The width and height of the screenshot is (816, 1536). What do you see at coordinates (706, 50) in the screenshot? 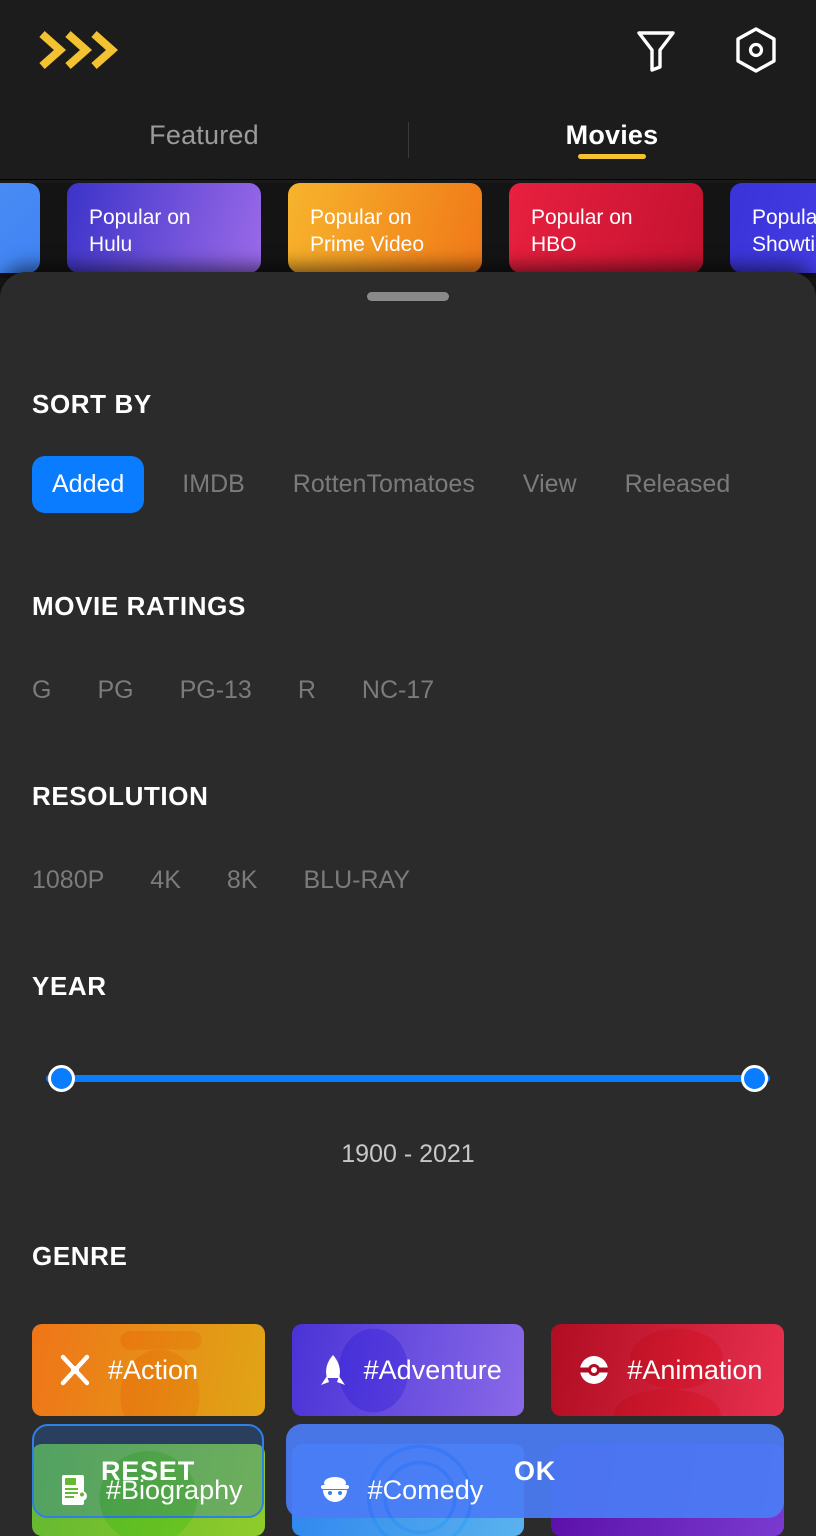
I see `top-bar-actions` at bounding box center [706, 50].